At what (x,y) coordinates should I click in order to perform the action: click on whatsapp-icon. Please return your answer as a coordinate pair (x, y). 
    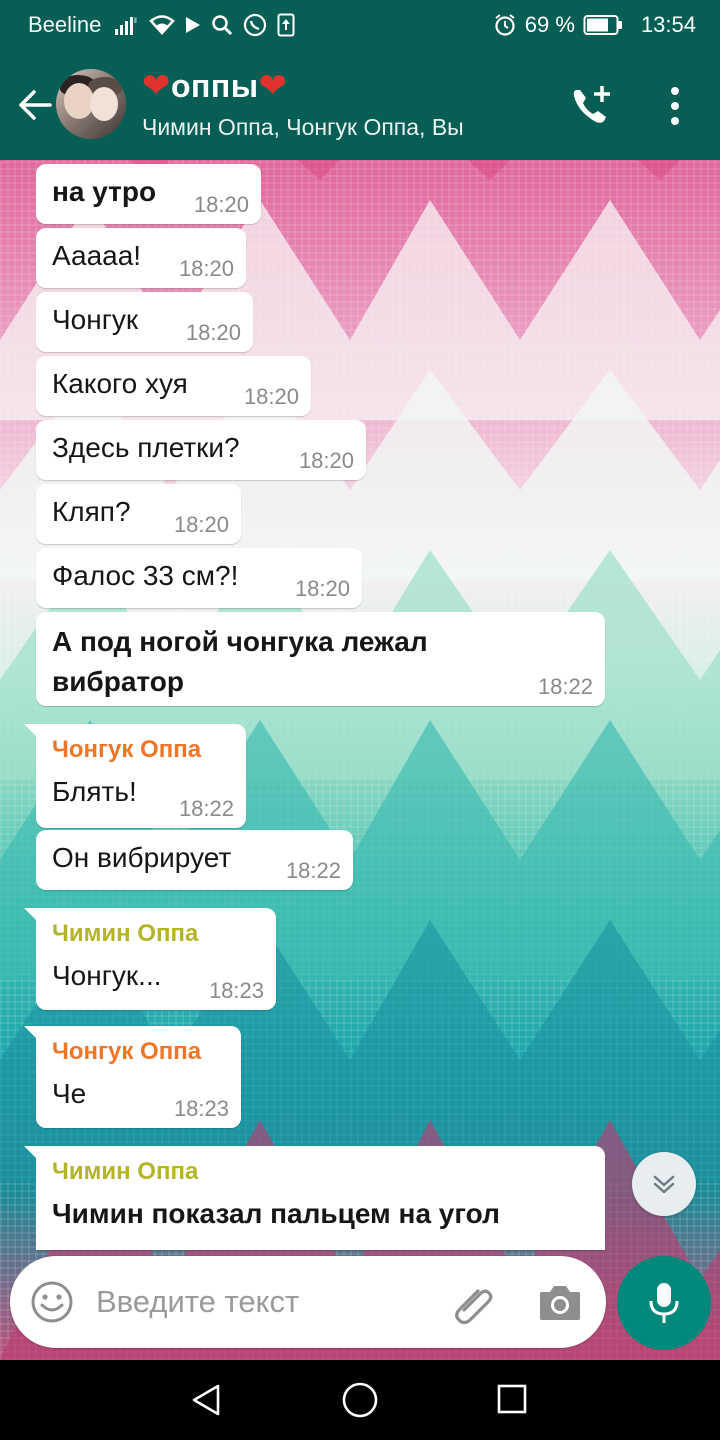
    Looking at the image, I should click on (255, 25).